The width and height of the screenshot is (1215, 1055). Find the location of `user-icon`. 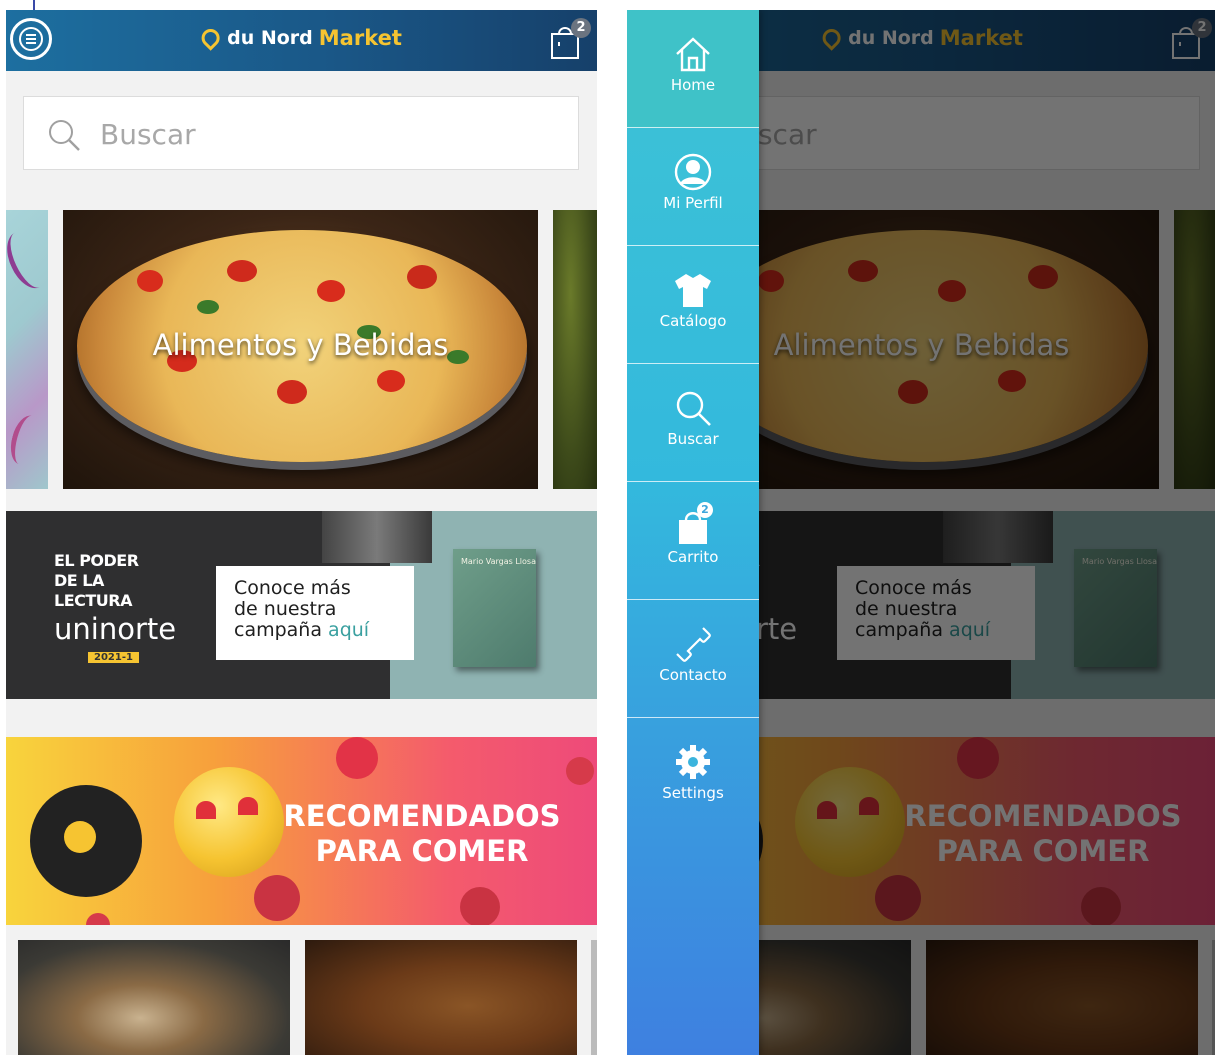

user-icon is located at coordinates (693, 172).